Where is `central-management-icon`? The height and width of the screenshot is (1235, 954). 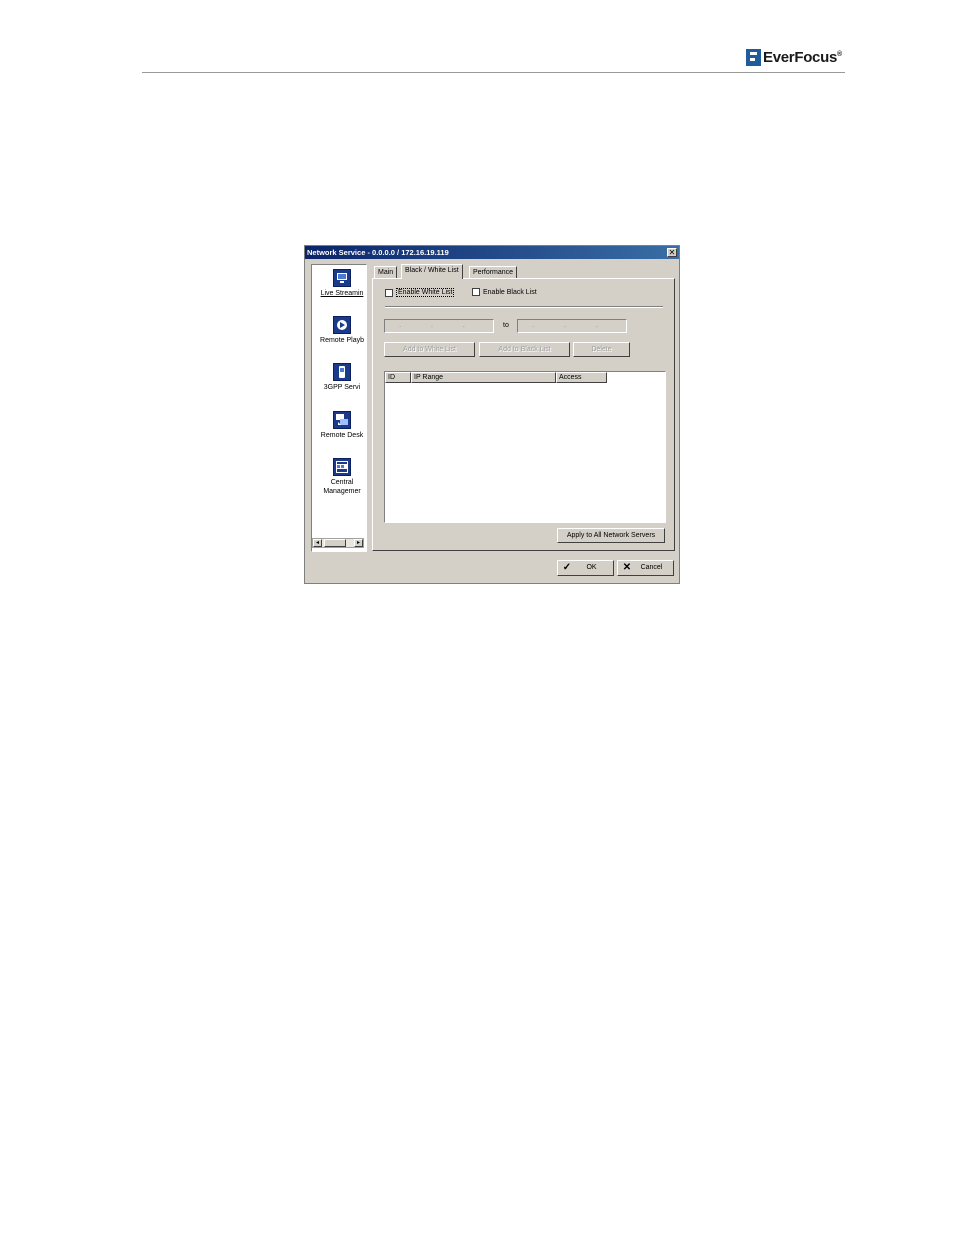
central-management-icon is located at coordinates (342, 467).